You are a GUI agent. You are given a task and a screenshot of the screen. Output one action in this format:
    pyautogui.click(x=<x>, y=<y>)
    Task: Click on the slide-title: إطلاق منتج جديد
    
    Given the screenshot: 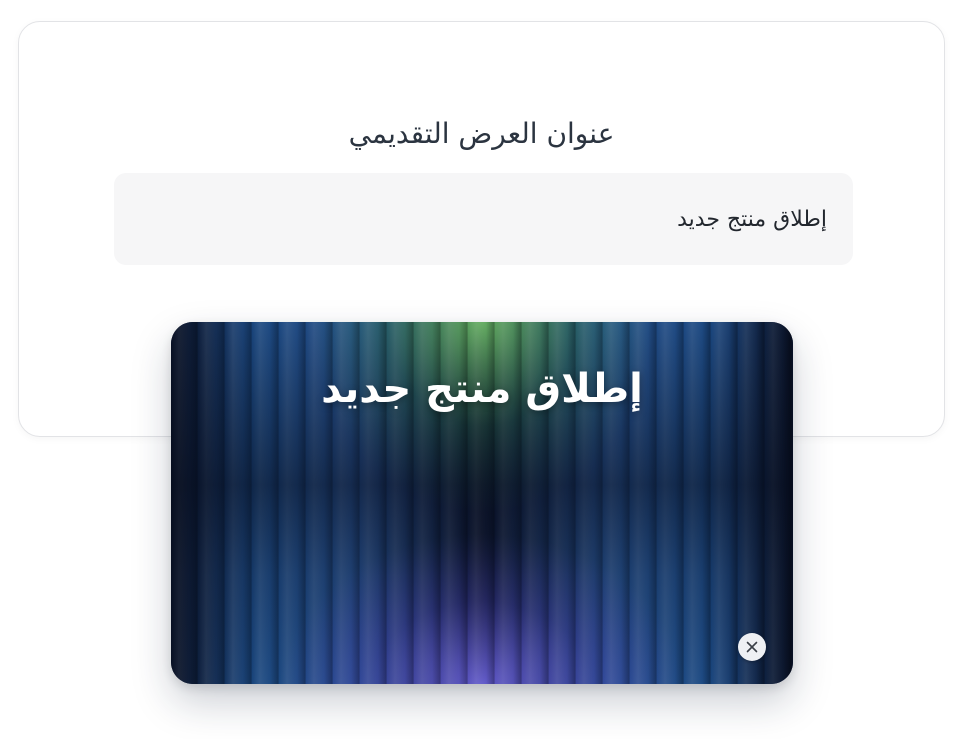 What is the action you would take?
    pyautogui.click(x=482, y=389)
    